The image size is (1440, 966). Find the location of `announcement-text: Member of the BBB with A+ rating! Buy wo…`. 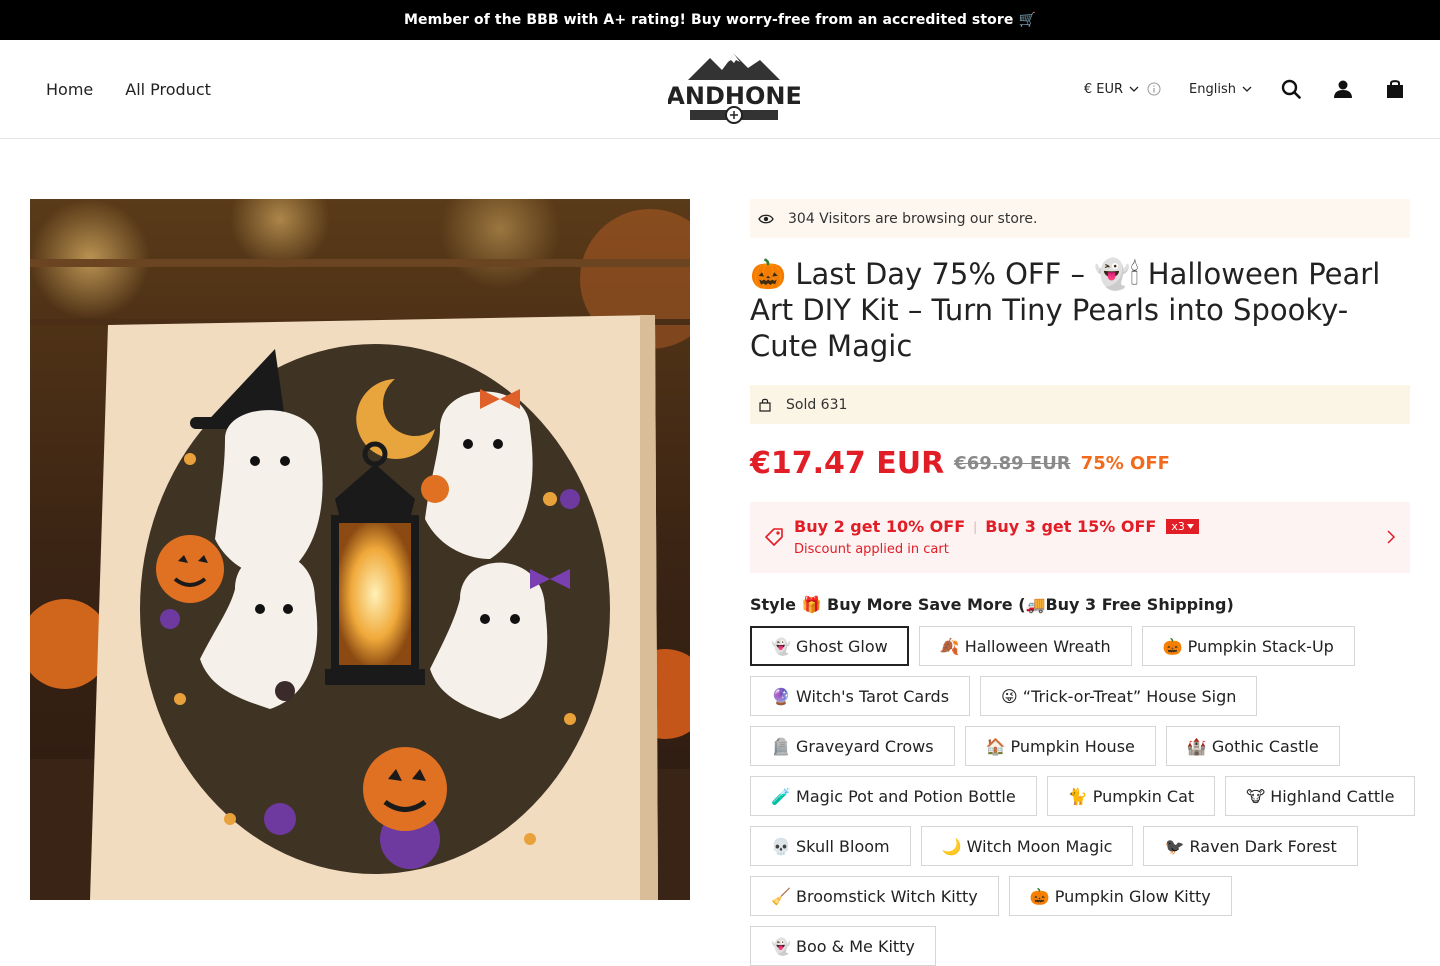

announcement-text: Member of the BBB with A+ rating! Buy wo… is located at coordinates (720, 20).